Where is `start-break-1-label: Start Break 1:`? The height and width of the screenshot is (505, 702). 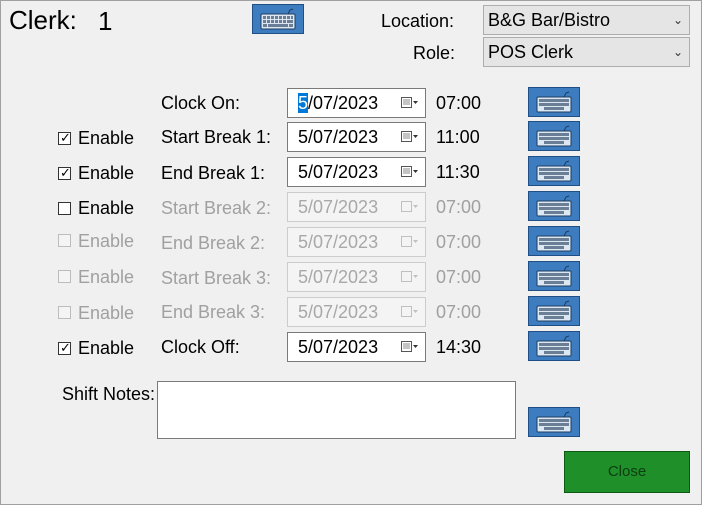
start-break-1-label: Start Break 1: is located at coordinates (216, 137).